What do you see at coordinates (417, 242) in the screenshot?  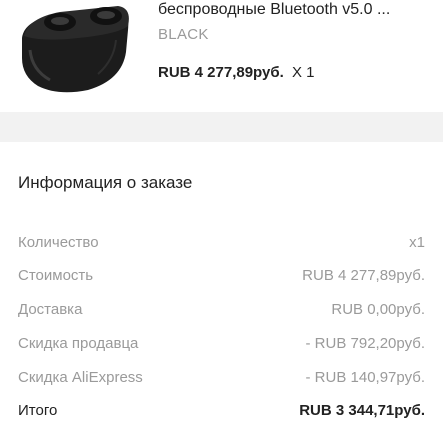 I see `quantity-value: x1` at bounding box center [417, 242].